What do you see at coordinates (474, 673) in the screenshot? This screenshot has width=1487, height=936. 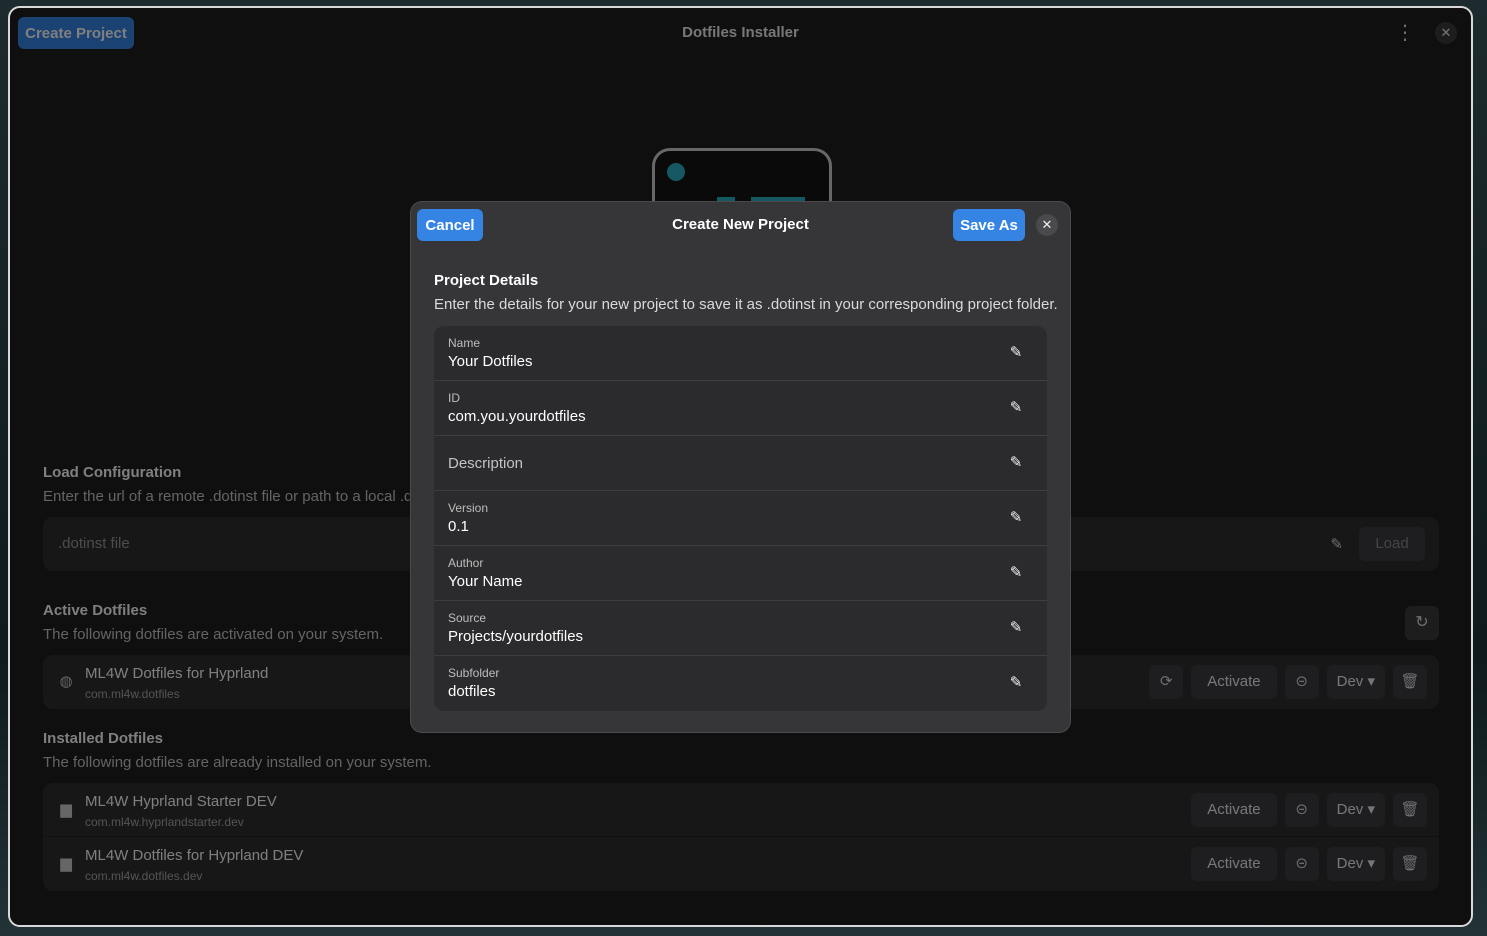 I see `field-label: Subfolder` at bounding box center [474, 673].